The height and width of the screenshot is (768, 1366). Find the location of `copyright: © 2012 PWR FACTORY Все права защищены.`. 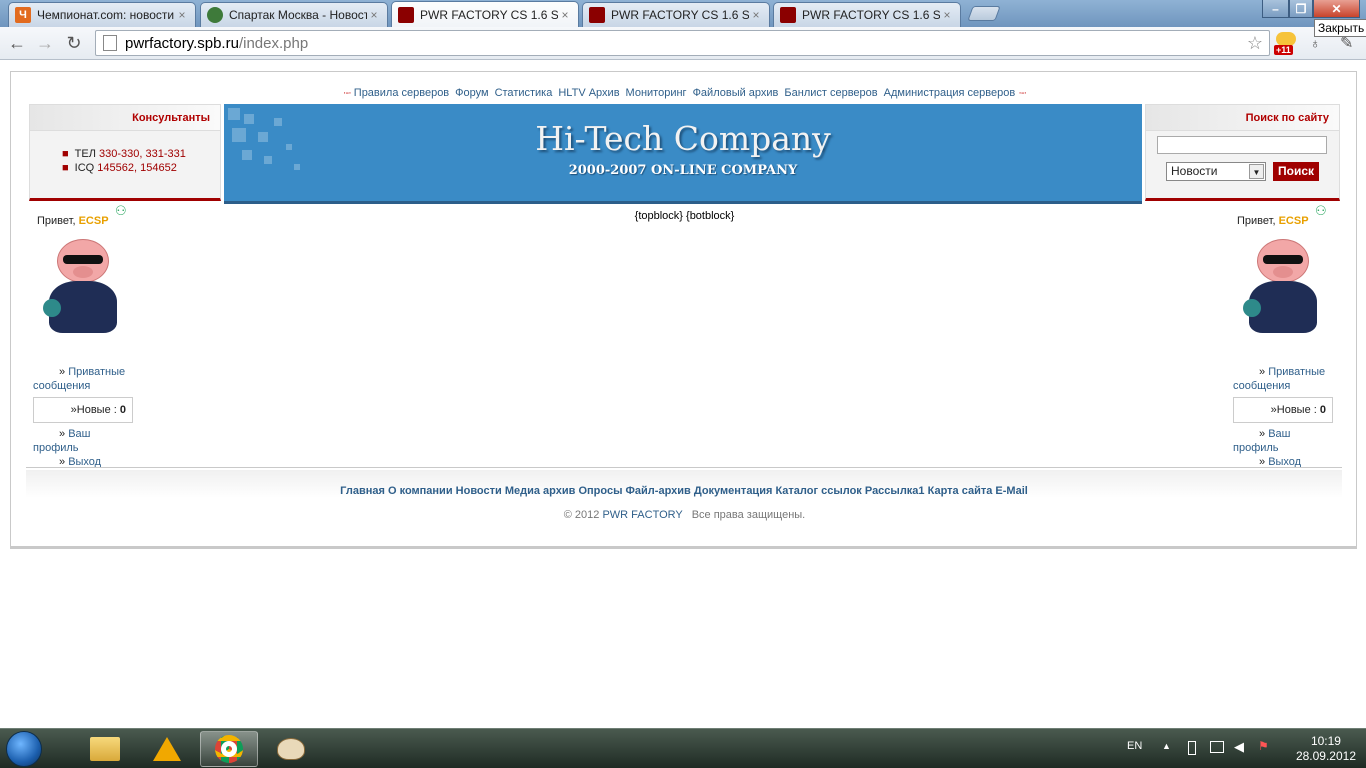

copyright: © 2012 PWR FACTORY Все права защищены. is located at coordinates (684, 515).